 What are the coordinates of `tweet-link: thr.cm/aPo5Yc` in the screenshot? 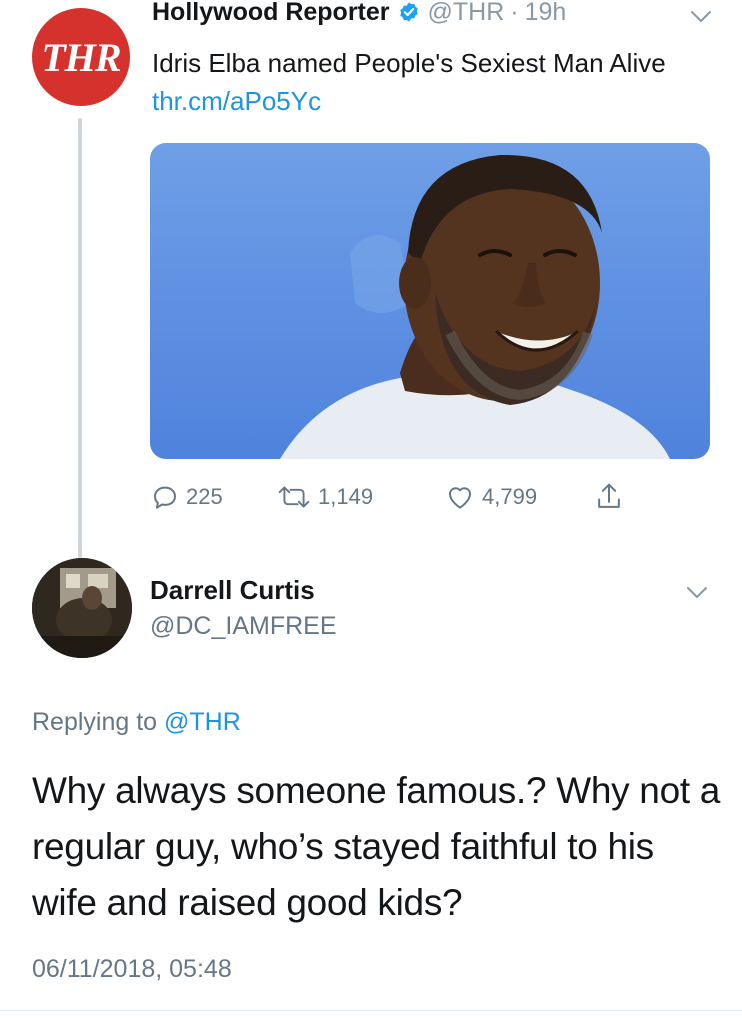 It's located at (236, 101).